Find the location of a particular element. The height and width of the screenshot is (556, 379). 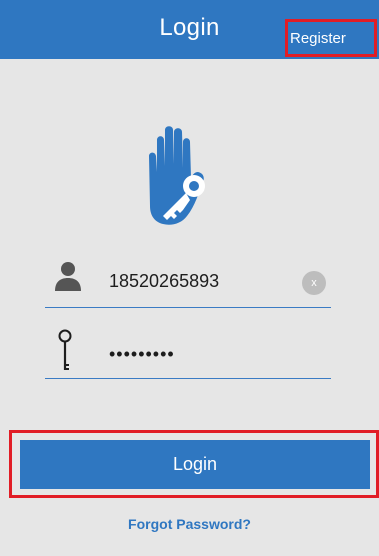

key-icon is located at coordinates (65, 349).